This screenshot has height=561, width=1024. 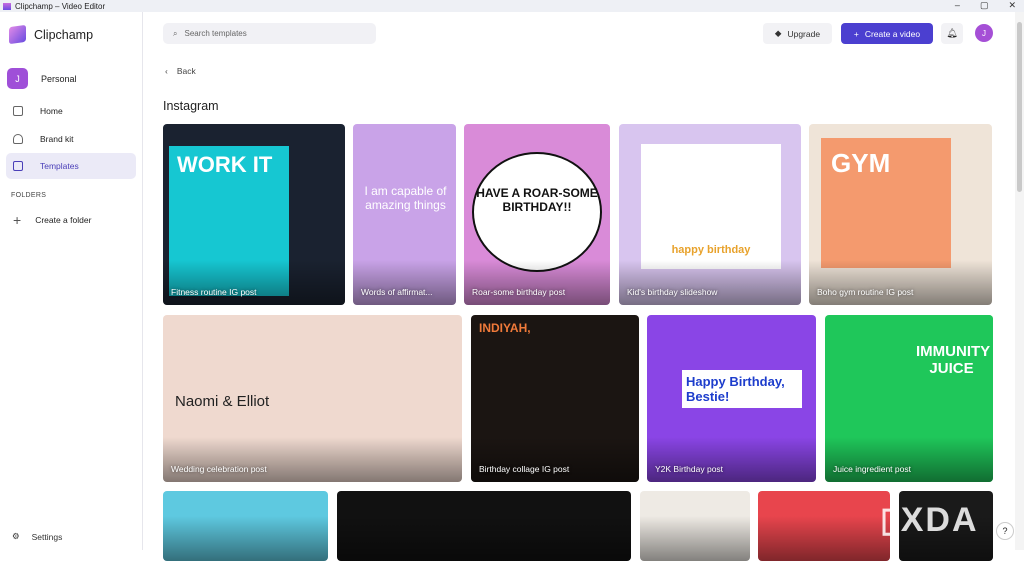 I want to click on upgrade-button: ◆ Upgrade, so click(x=797, y=33).